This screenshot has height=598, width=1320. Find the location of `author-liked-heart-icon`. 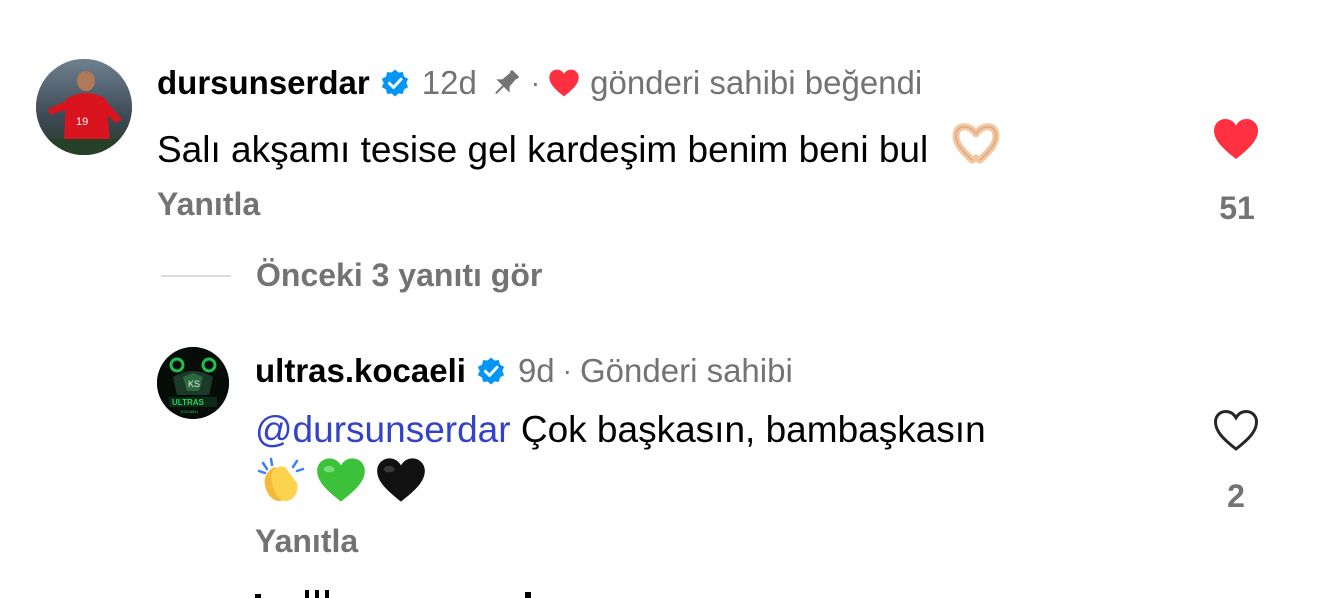

author-liked-heart-icon is located at coordinates (564, 83).